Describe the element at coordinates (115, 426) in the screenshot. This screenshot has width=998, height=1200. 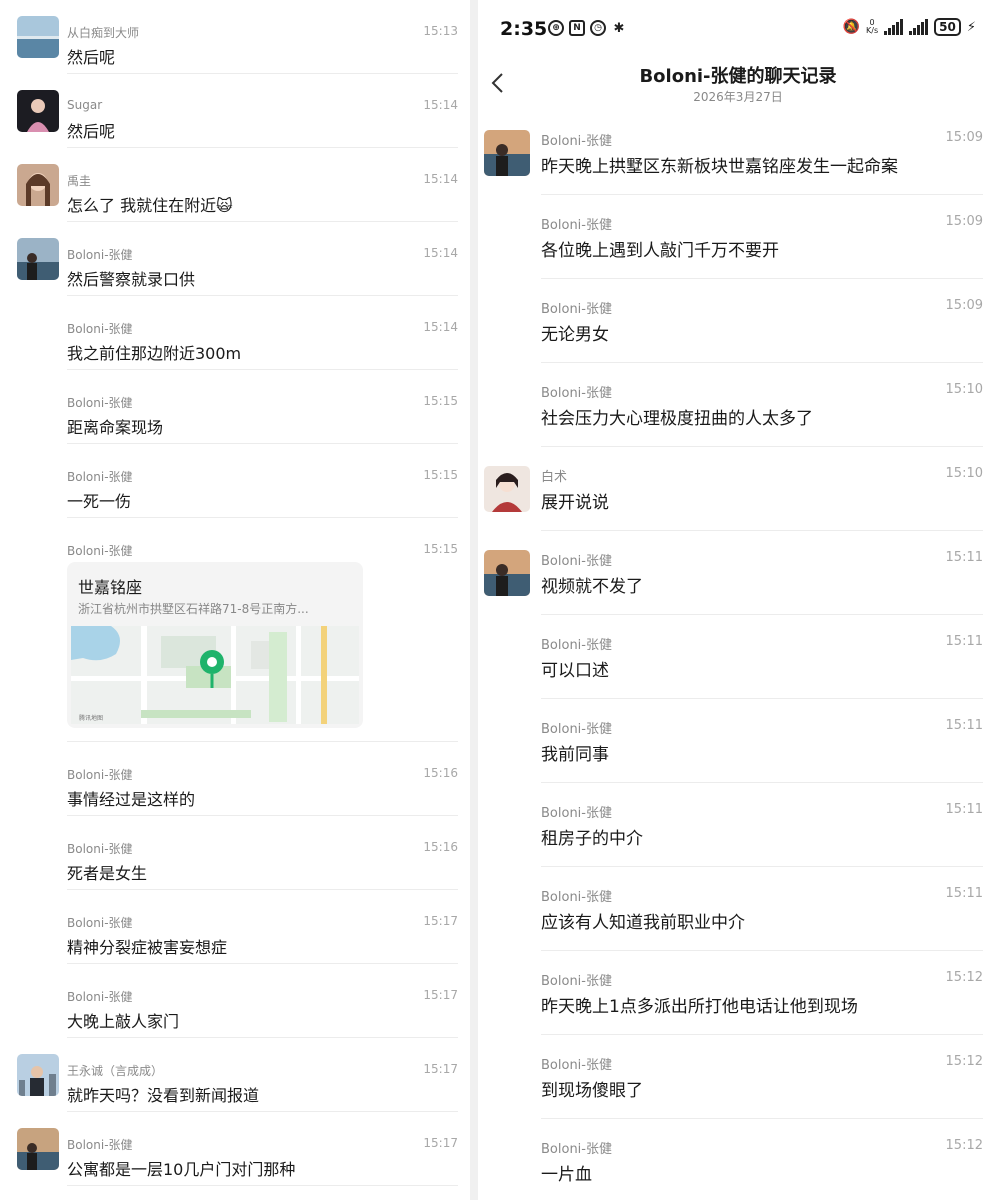
I see `message-text: 距离命案现场` at that location.